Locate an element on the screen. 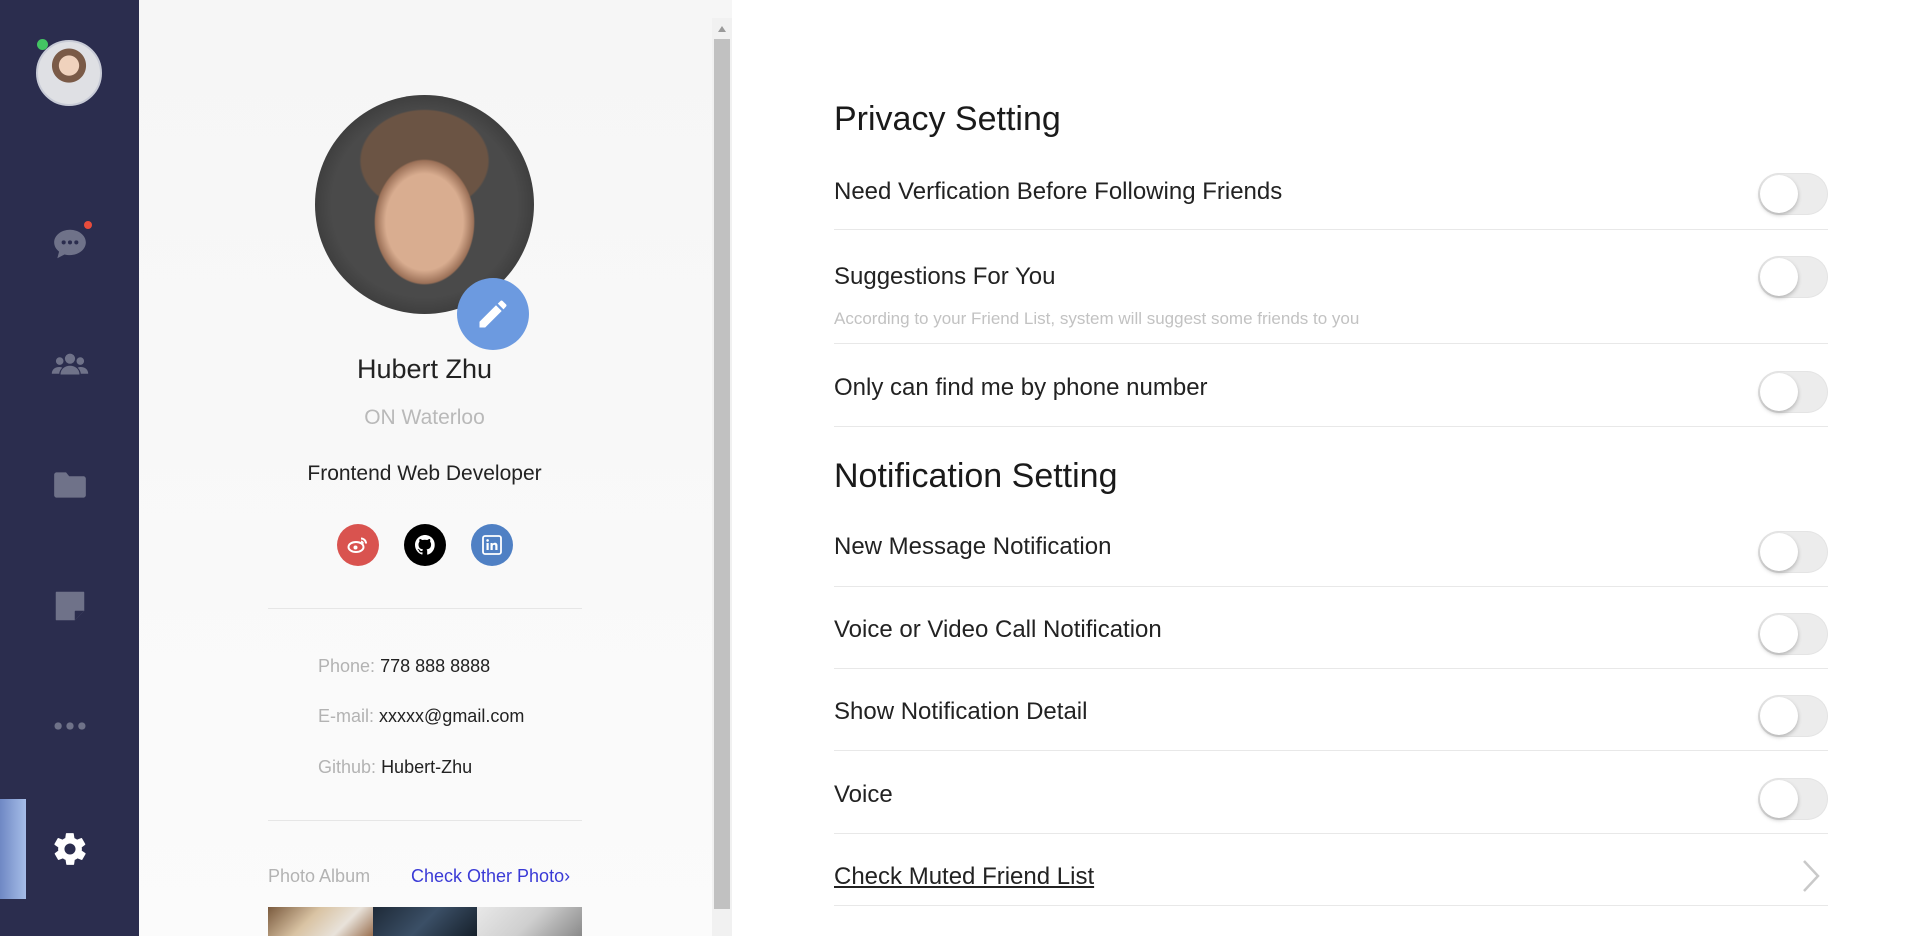 This screenshot has width=1920, height=936. privacy-label: Suggestions For You is located at coordinates (945, 276).